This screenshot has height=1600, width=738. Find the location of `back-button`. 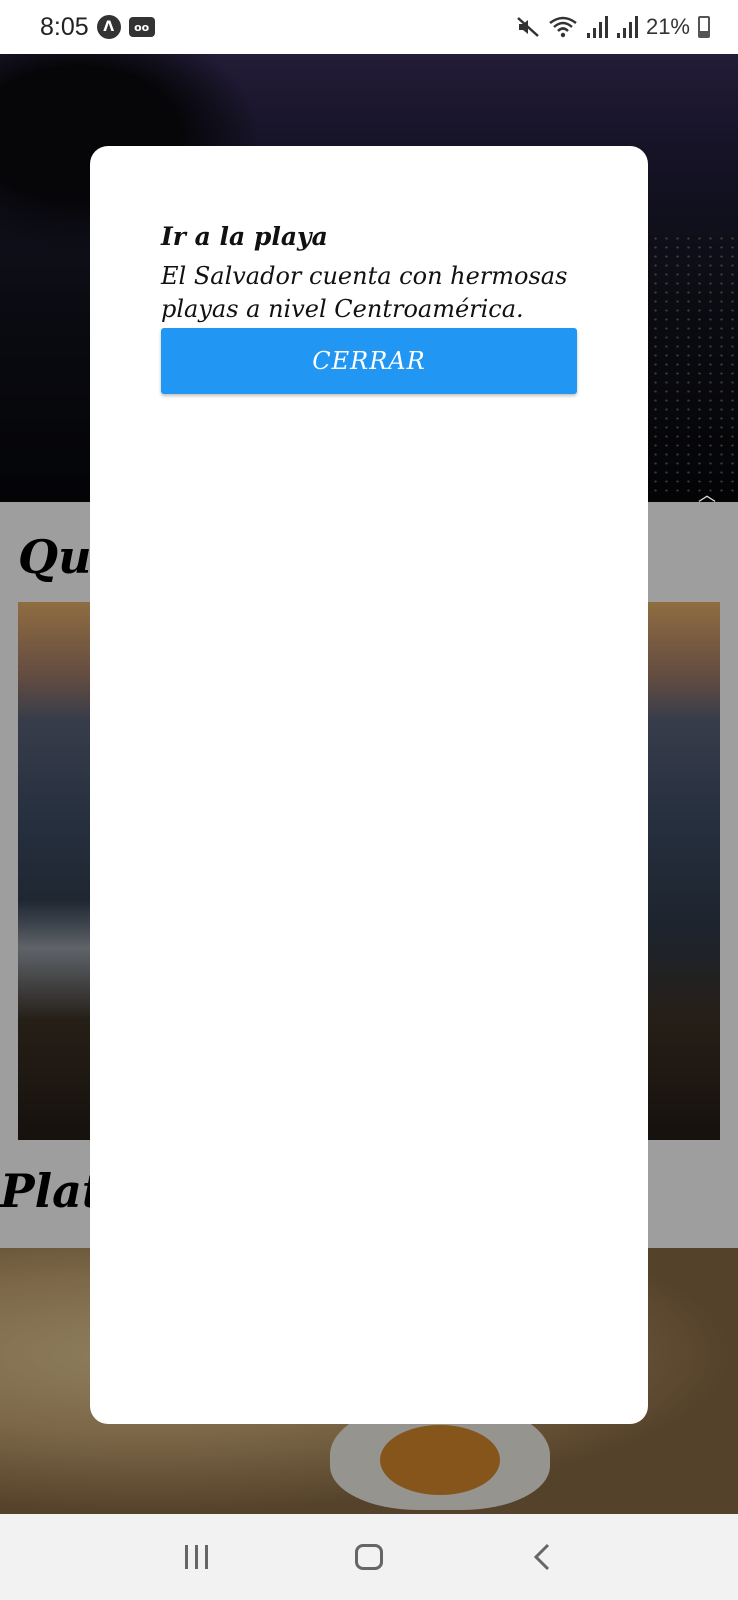

back-button is located at coordinates (542, 1557).